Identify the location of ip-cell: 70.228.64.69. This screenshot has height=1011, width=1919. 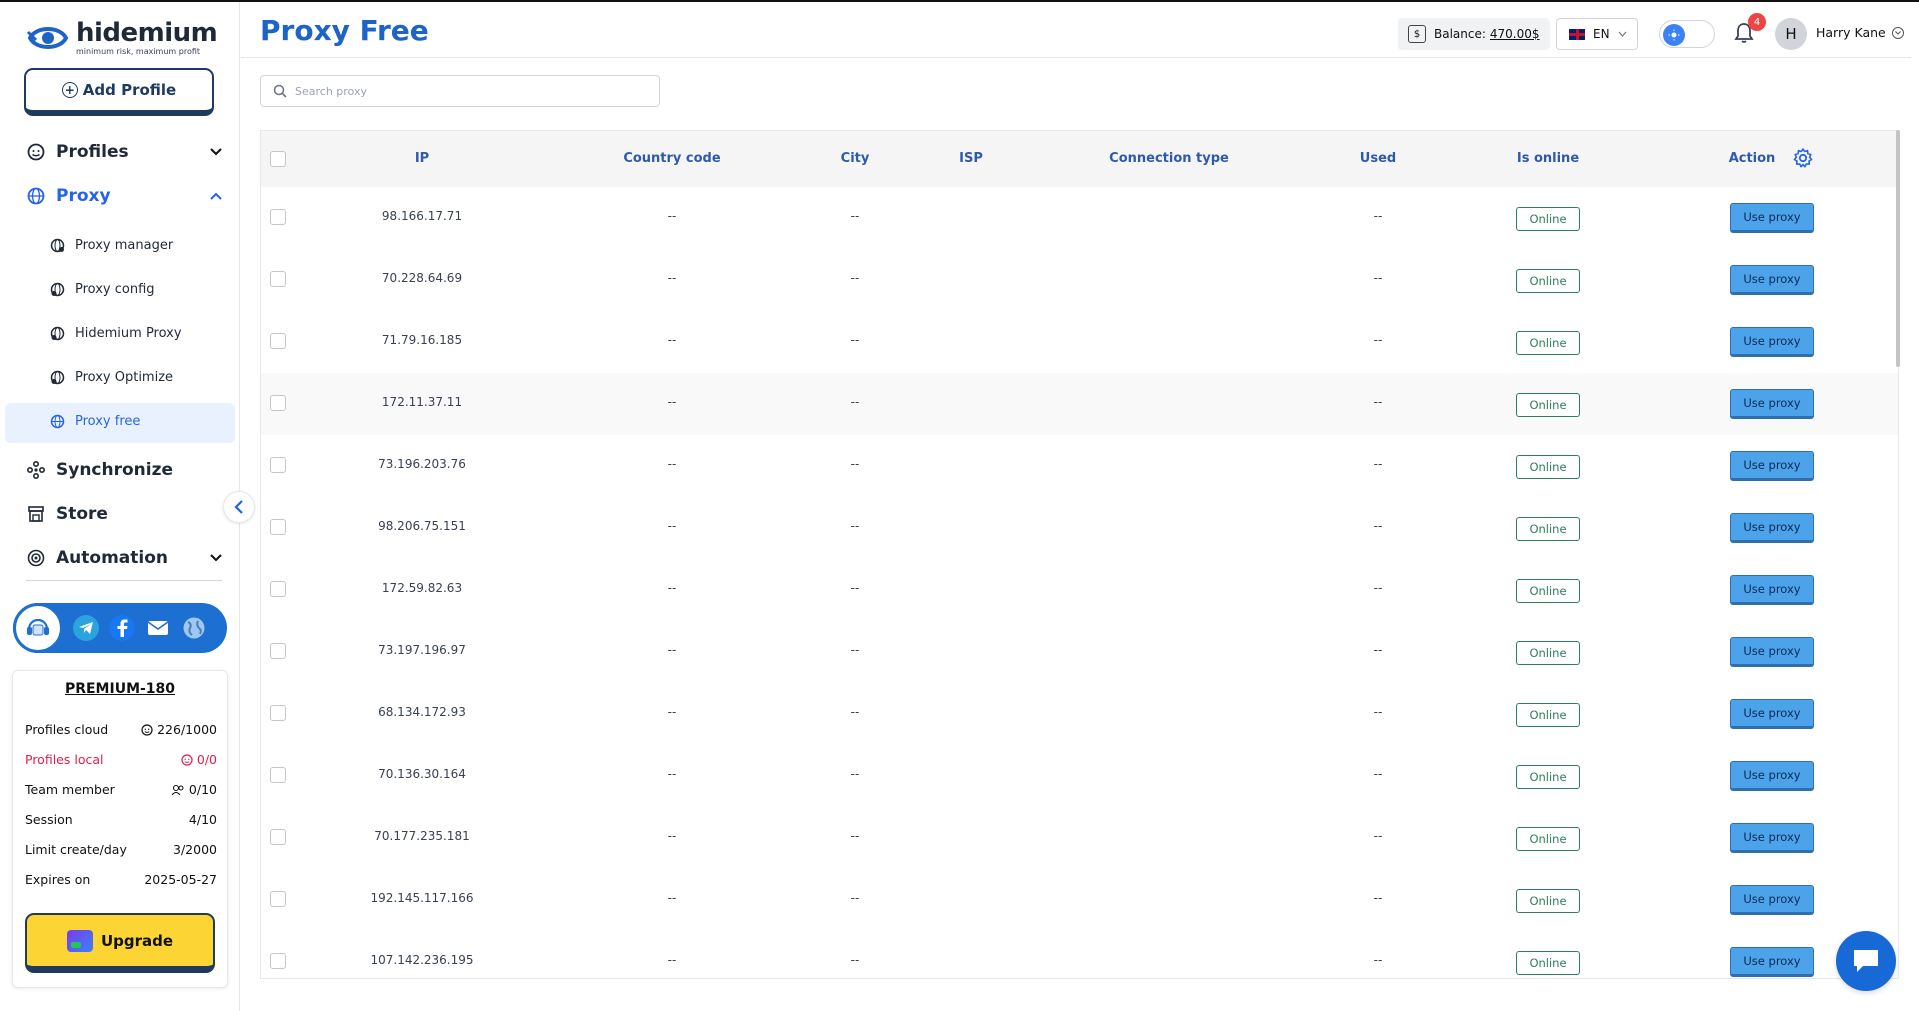
(422, 278).